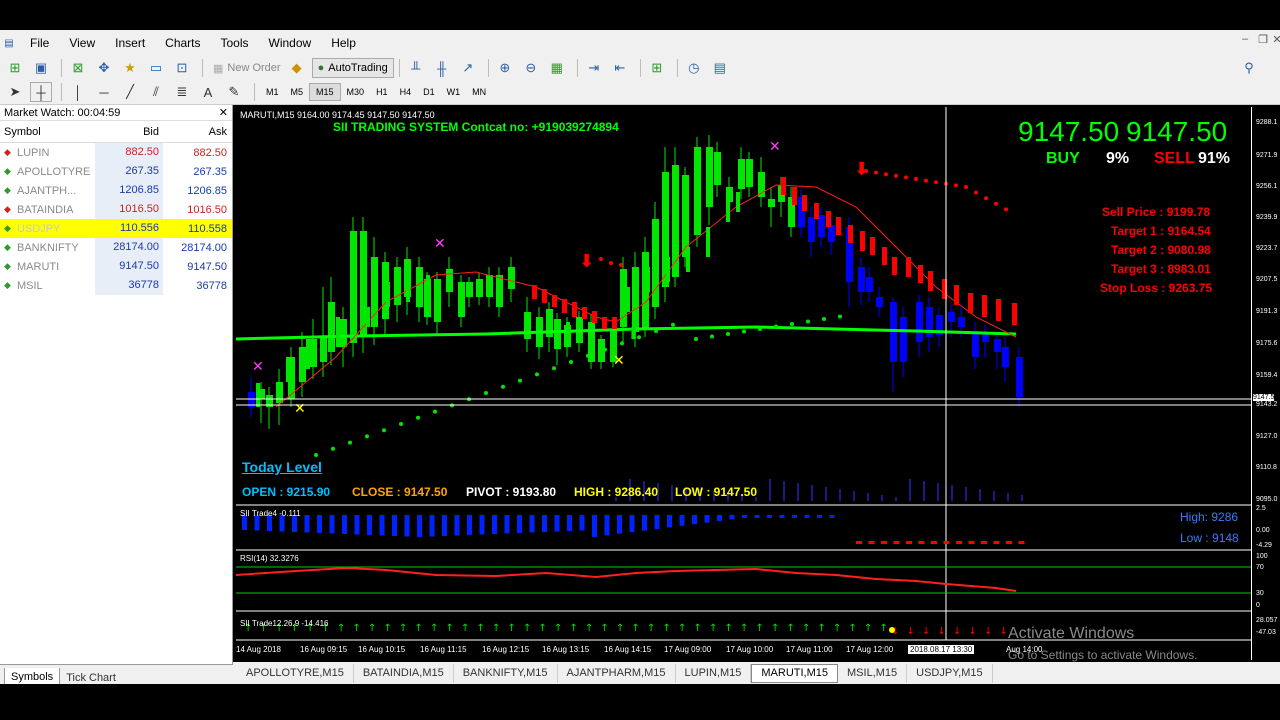  What do you see at coordinates (1261, 508) in the screenshot?
I see `indicator-scale-label: 2.5` at bounding box center [1261, 508].